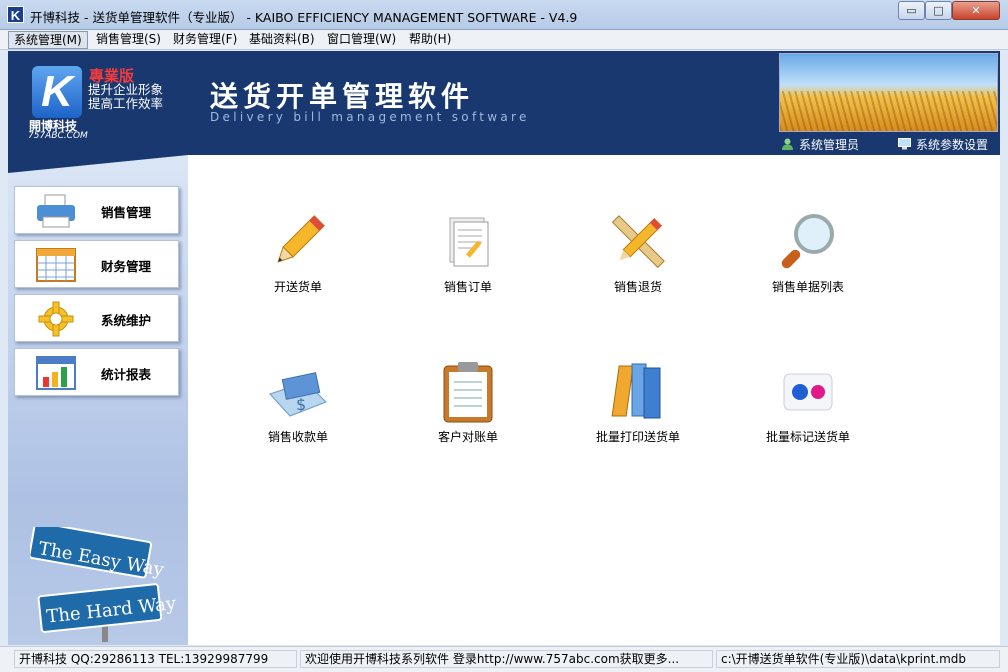 The height and width of the screenshot is (672, 1008). What do you see at coordinates (104, 584) in the screenshot?
I see `street-sign-image: The Easy Way The Hard Way` at bounding box center [104, 584].